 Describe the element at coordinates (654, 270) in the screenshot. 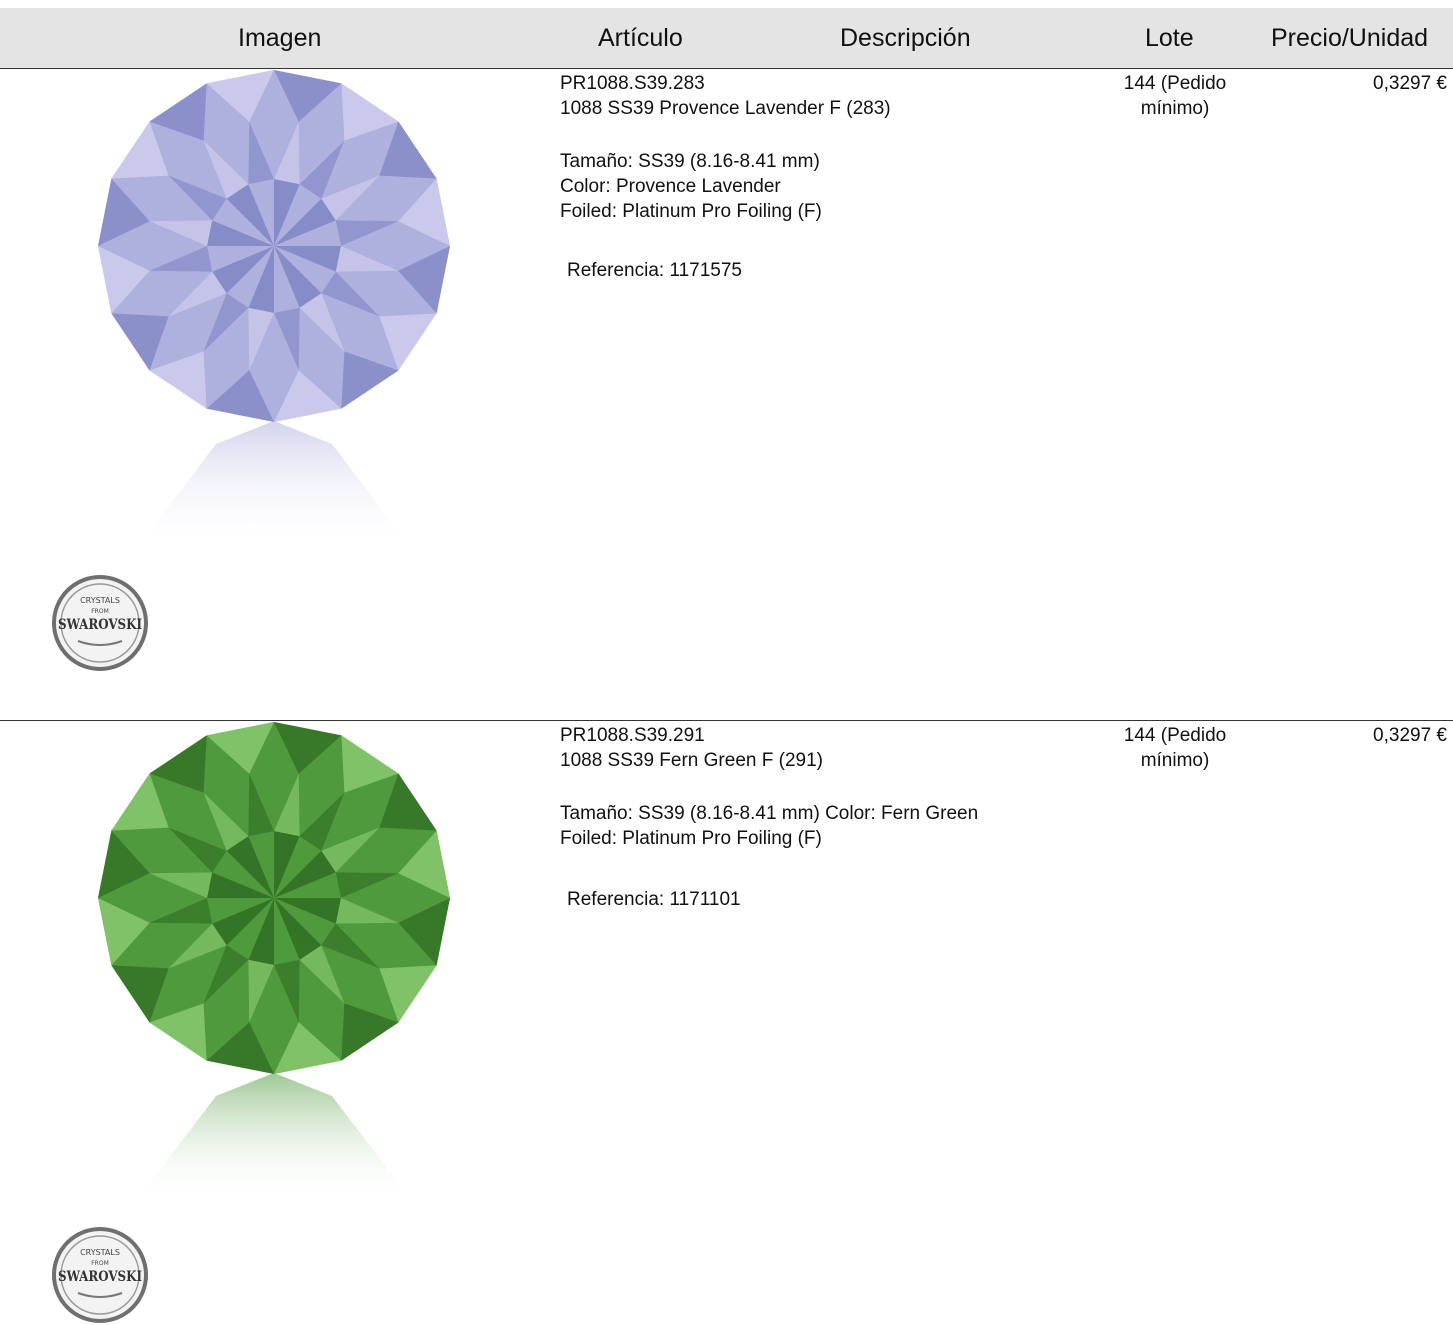

I see `article-reference: Referencia: 1171575` at that location.